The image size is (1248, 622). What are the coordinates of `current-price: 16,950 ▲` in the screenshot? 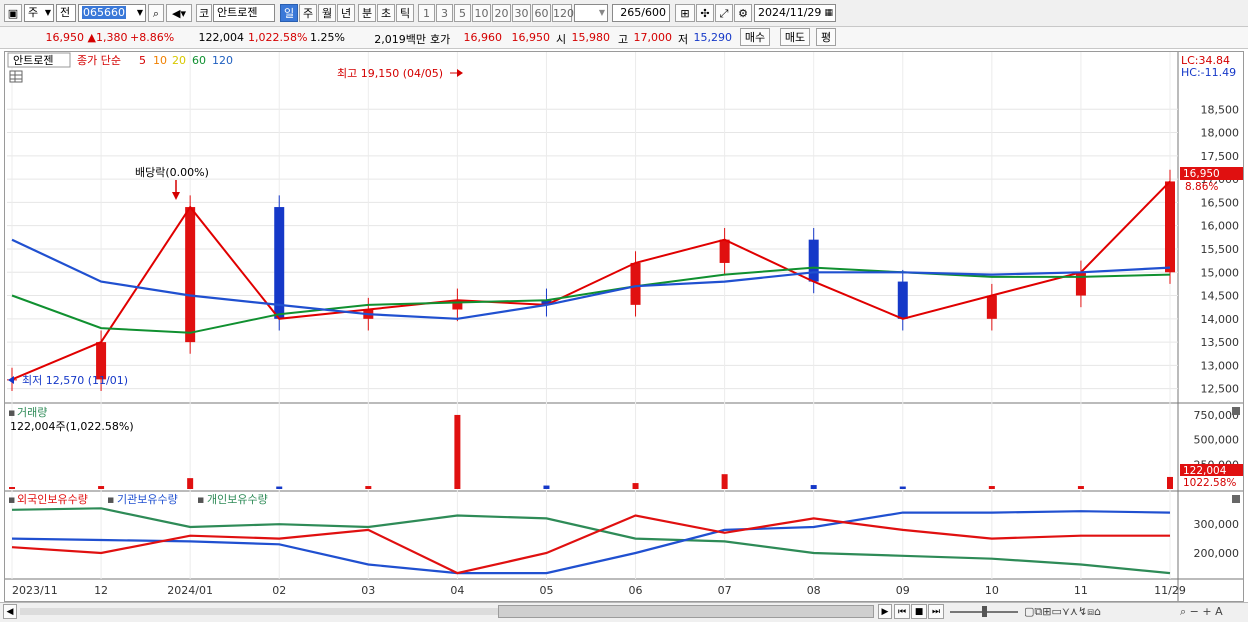 It's located at (51, 37).